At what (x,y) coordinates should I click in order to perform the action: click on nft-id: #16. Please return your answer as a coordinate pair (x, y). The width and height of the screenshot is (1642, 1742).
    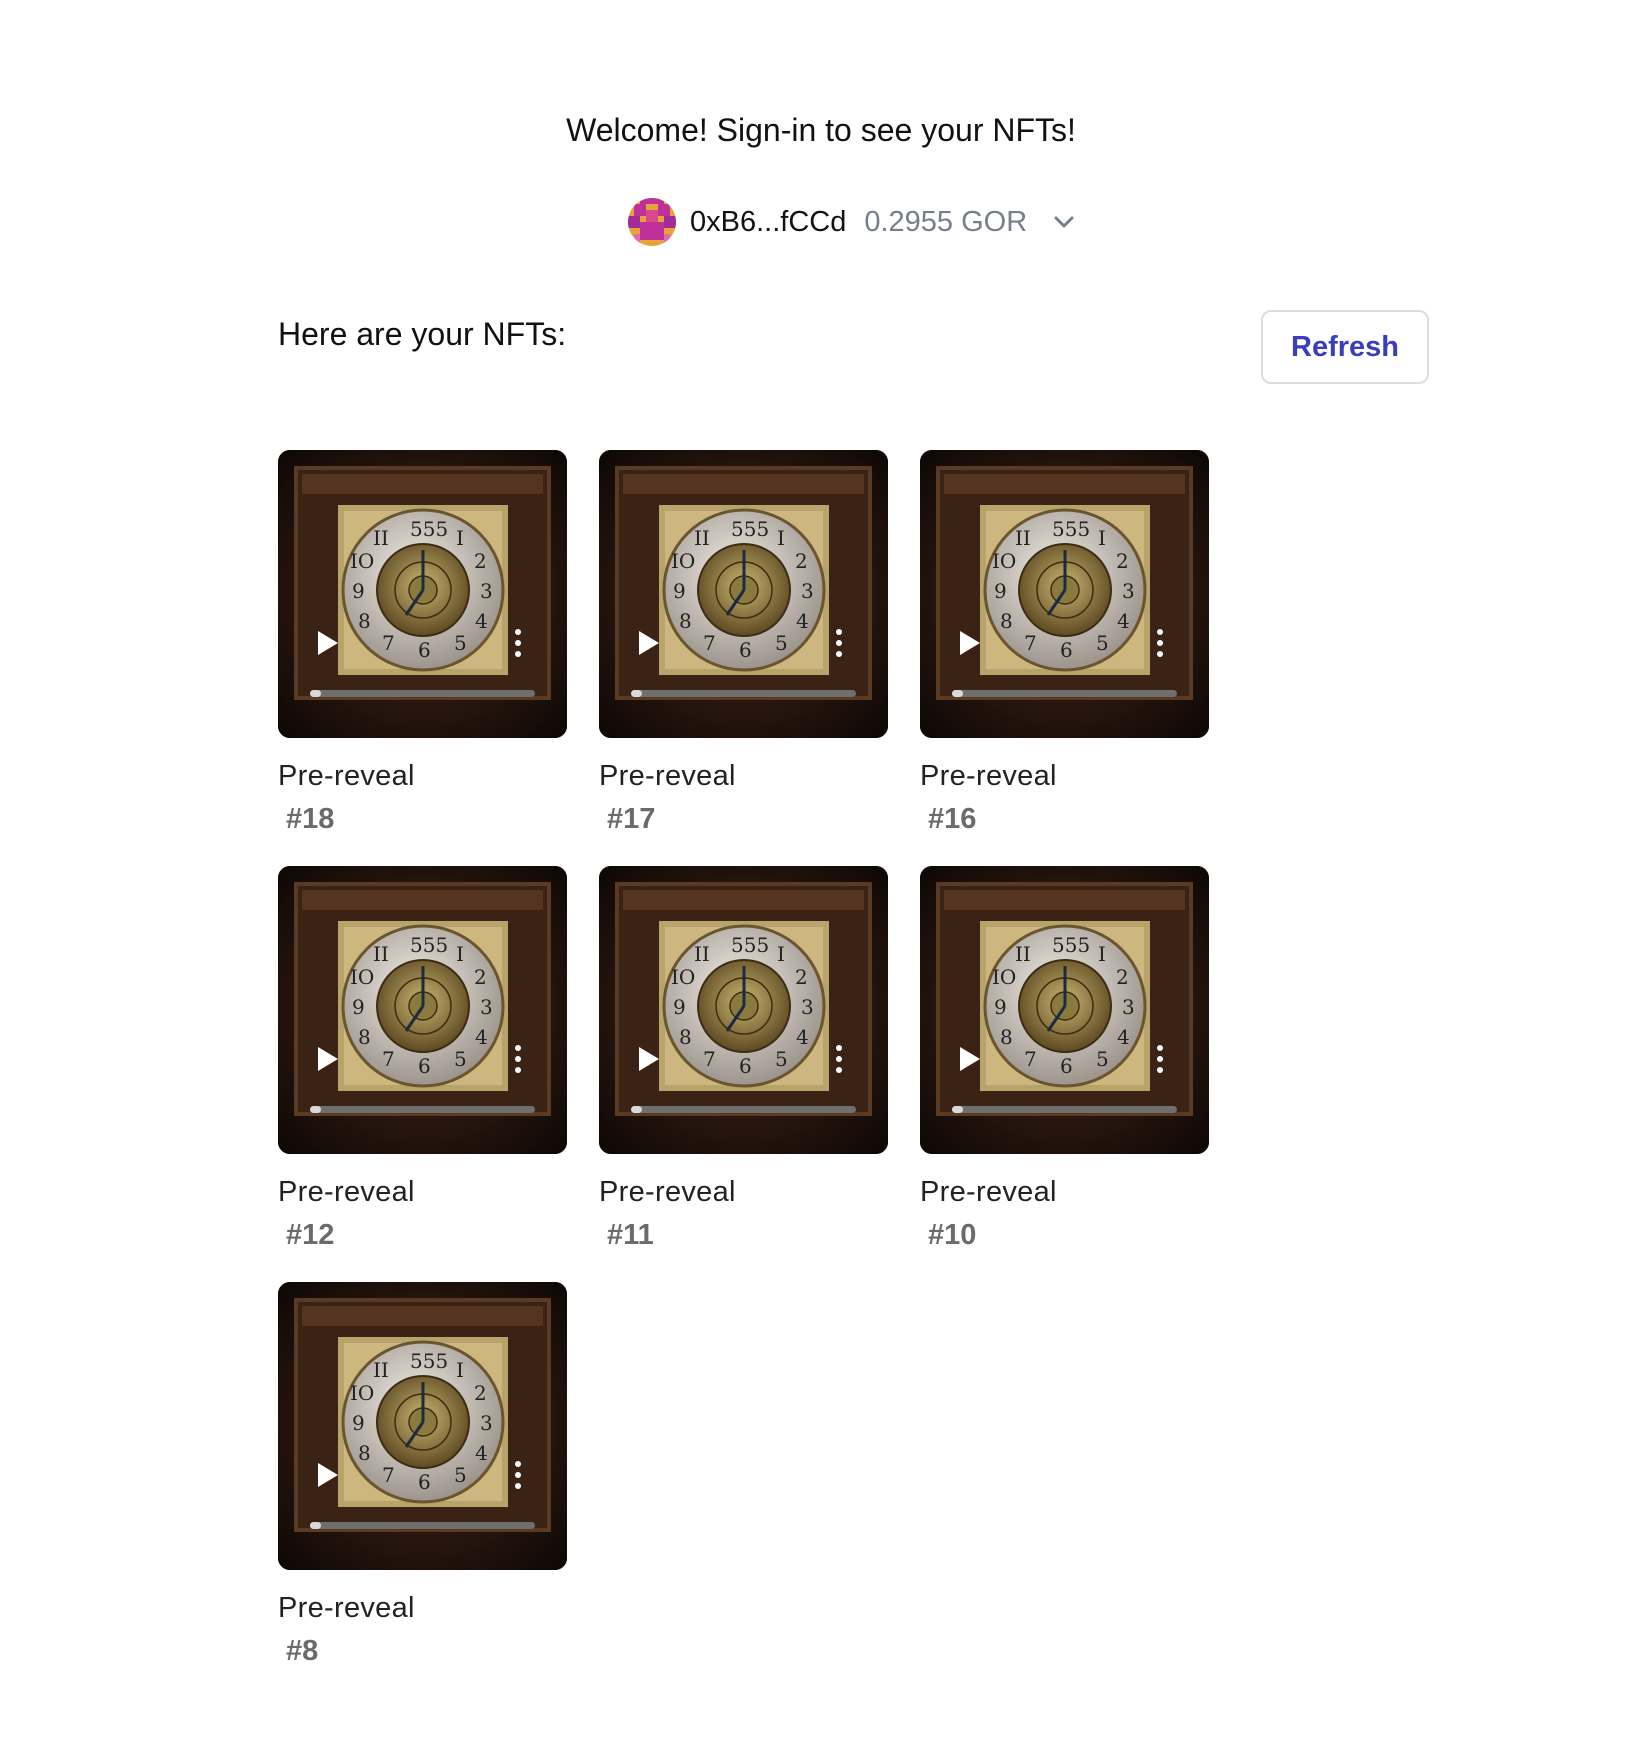
    Looking at the image, I should click on (952, 819).